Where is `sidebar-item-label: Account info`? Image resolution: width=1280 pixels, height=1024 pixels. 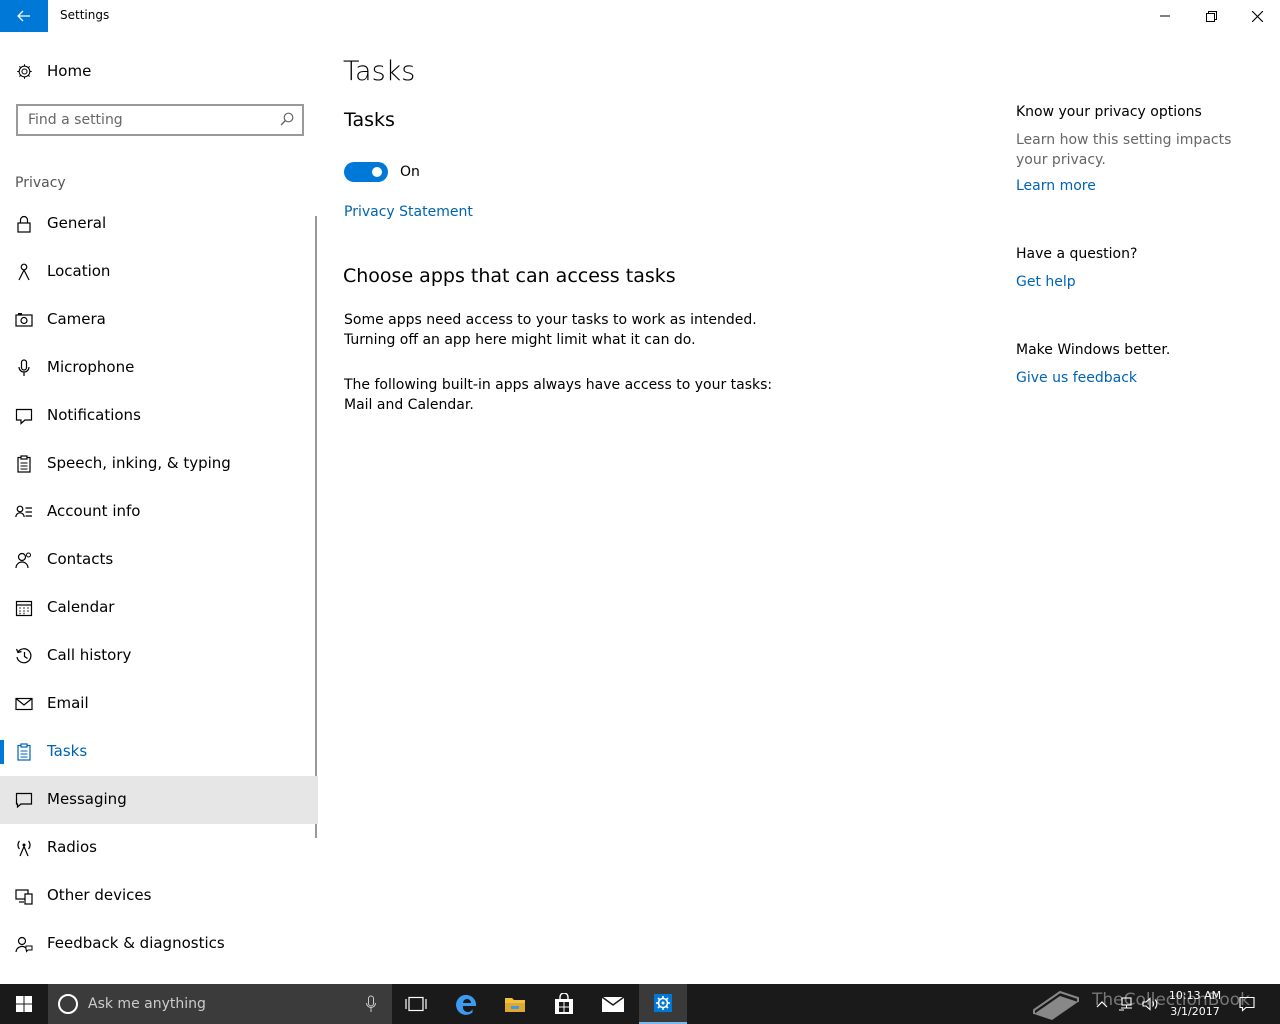 sidebar-item-label: Account info is located at coordinates (94, 511).